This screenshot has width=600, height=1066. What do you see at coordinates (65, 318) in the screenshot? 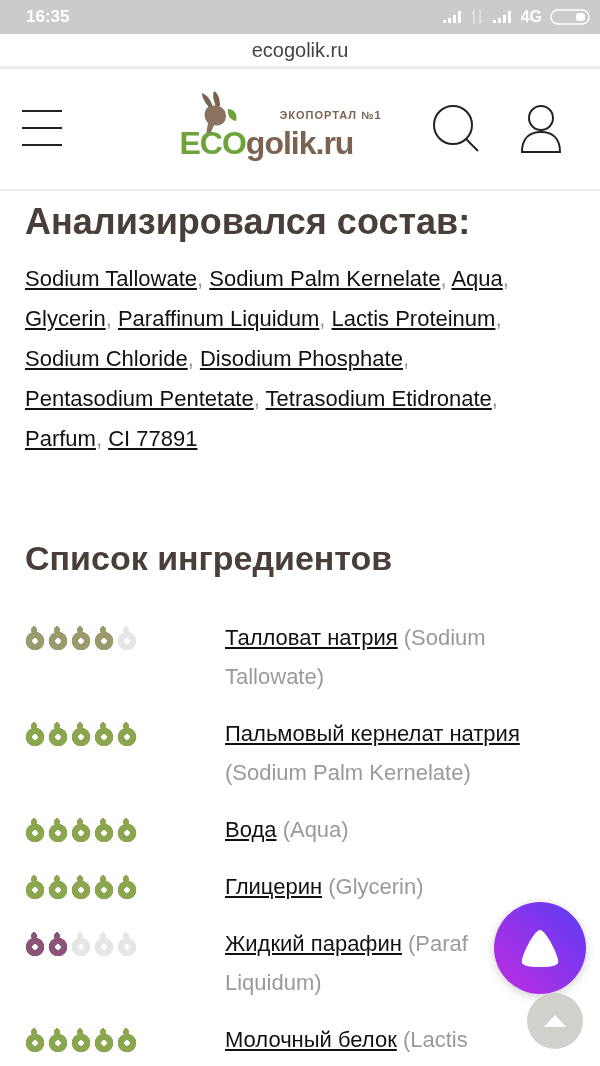
I see `ingredient-link: Glycerin` at bounding box center [65, 318].